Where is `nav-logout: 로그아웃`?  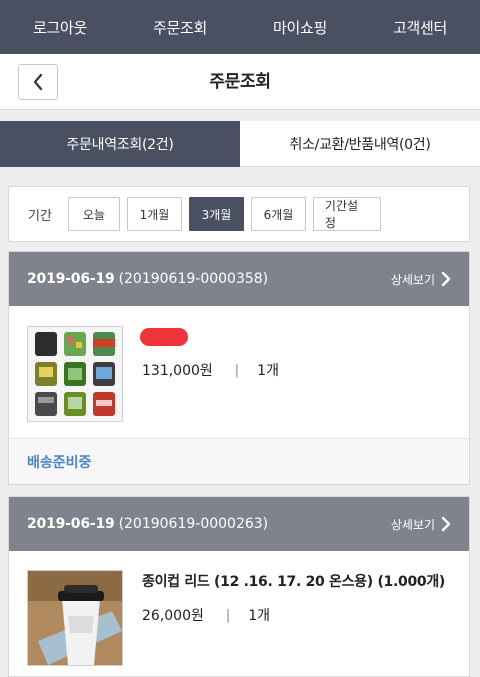
nav-logout: 로그아웃 is located at coordinates (60, 27).